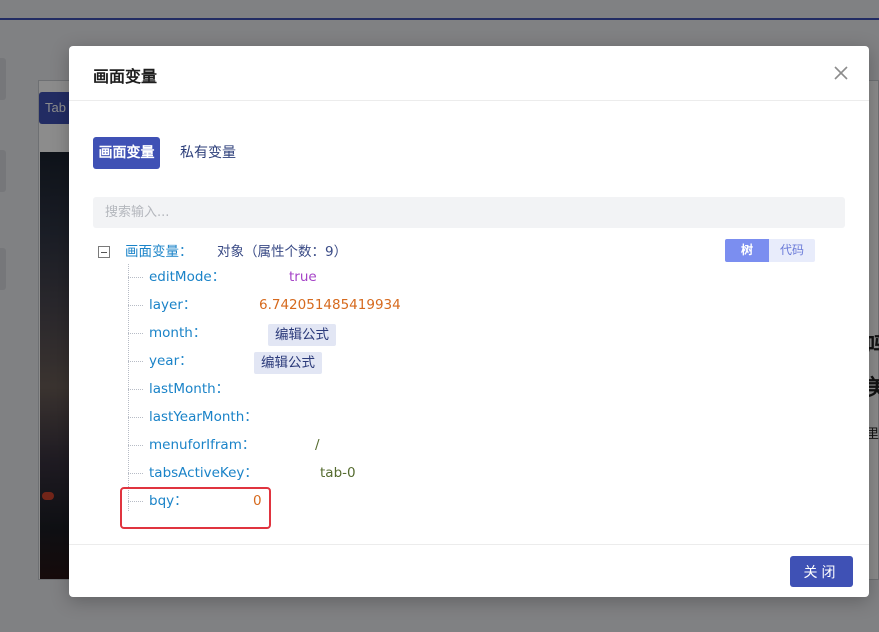  I want to click on modal-title: 画面变量, so click(125, 76).